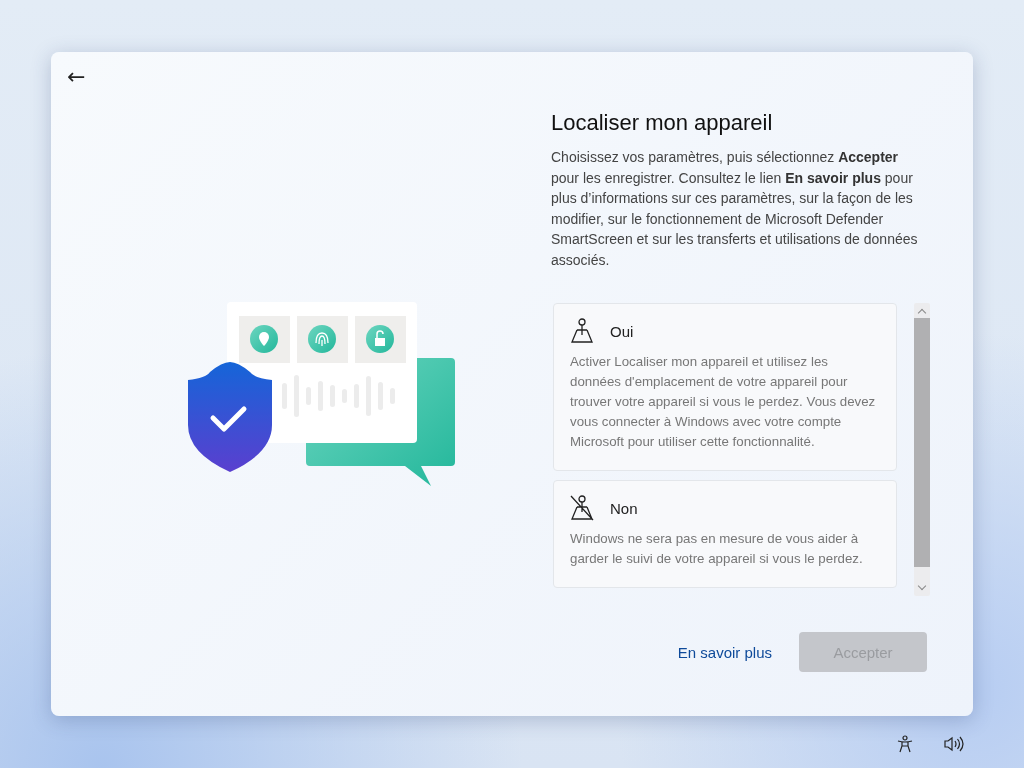  What do you see at coordinates (582, 331) in the screenshot?
I see `location-pin-icon` at bounding box center [582, 331].